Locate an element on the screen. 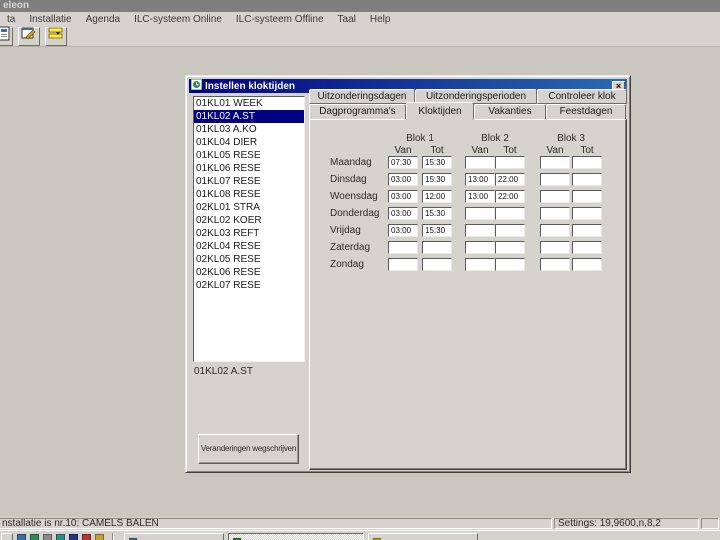  day-label-woensdag: Woensdag is located at coordinates (354, 196).